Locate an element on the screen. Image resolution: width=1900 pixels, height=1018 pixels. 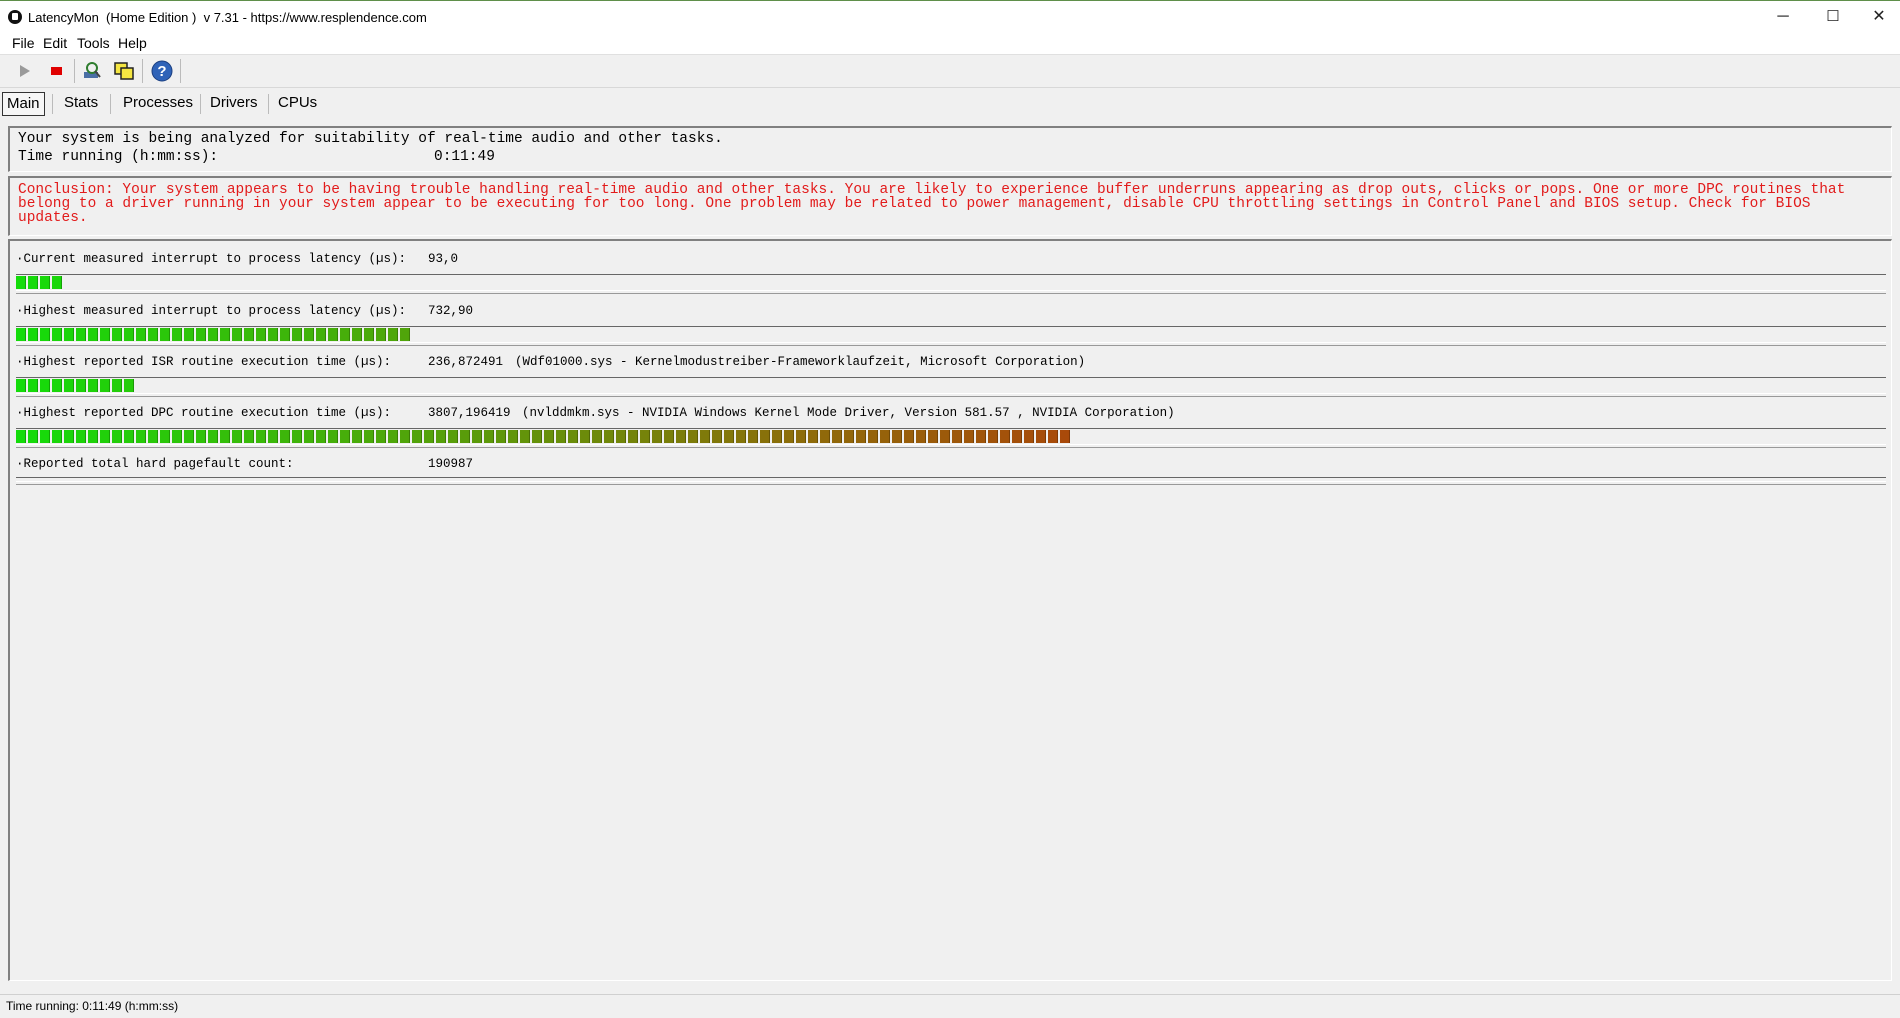
tab-drivers: Drivers is located at coordinates (234, 103).